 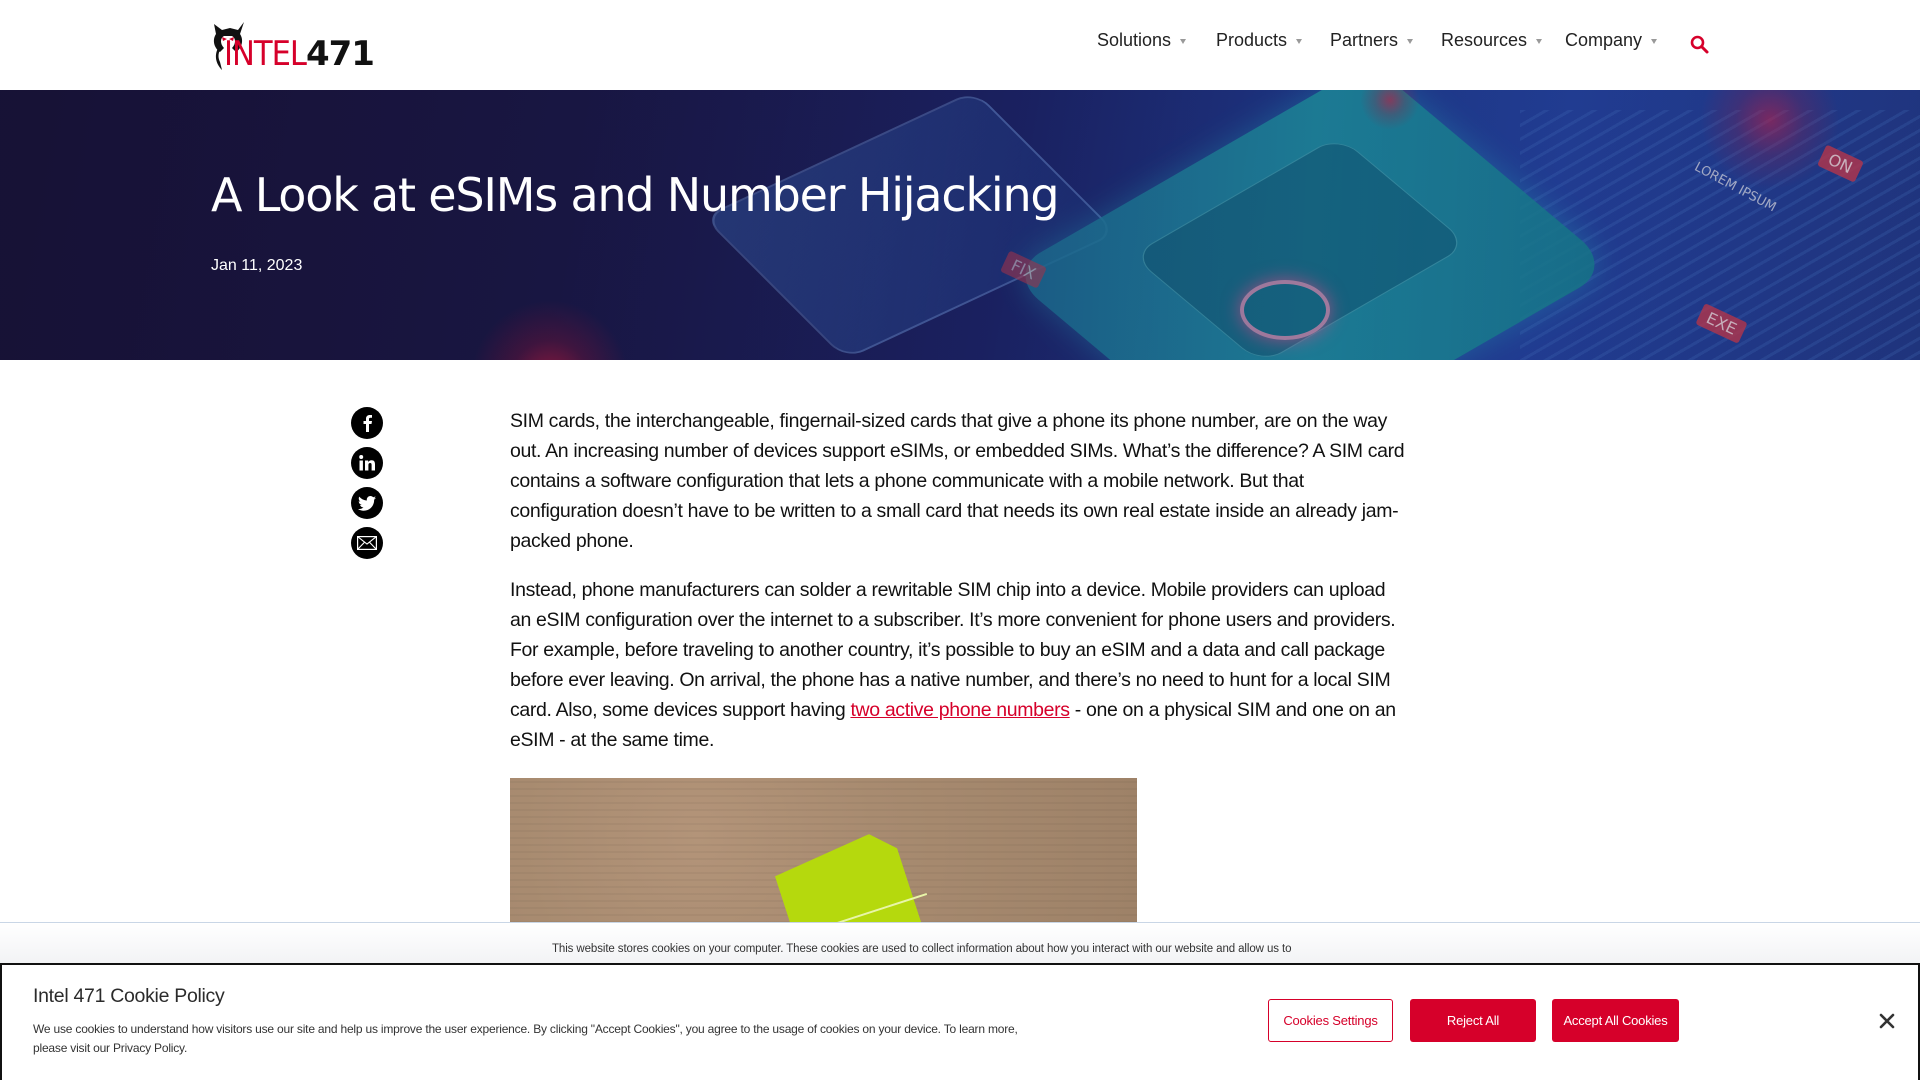 I want to click on share-facebook-button, so click(x=367, y=423).